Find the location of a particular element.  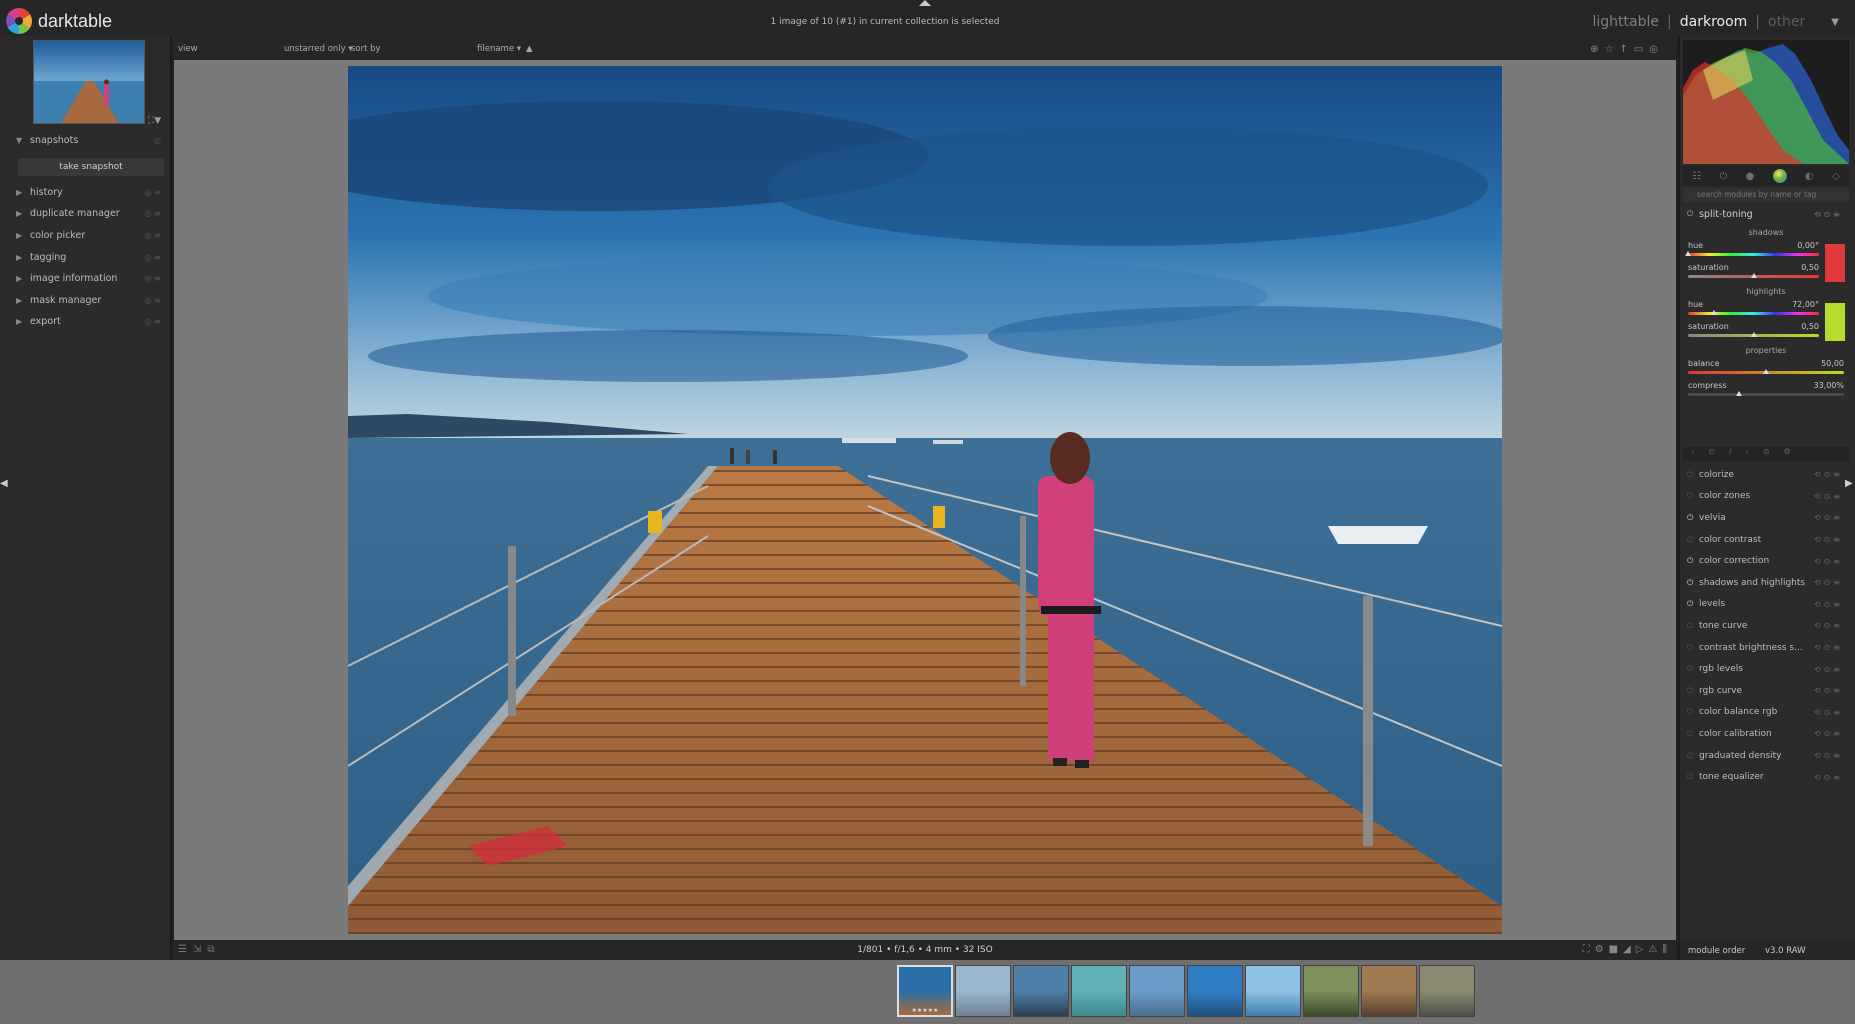

module-search-input: search modules by name or tag is located at coordinates (1766, 195).